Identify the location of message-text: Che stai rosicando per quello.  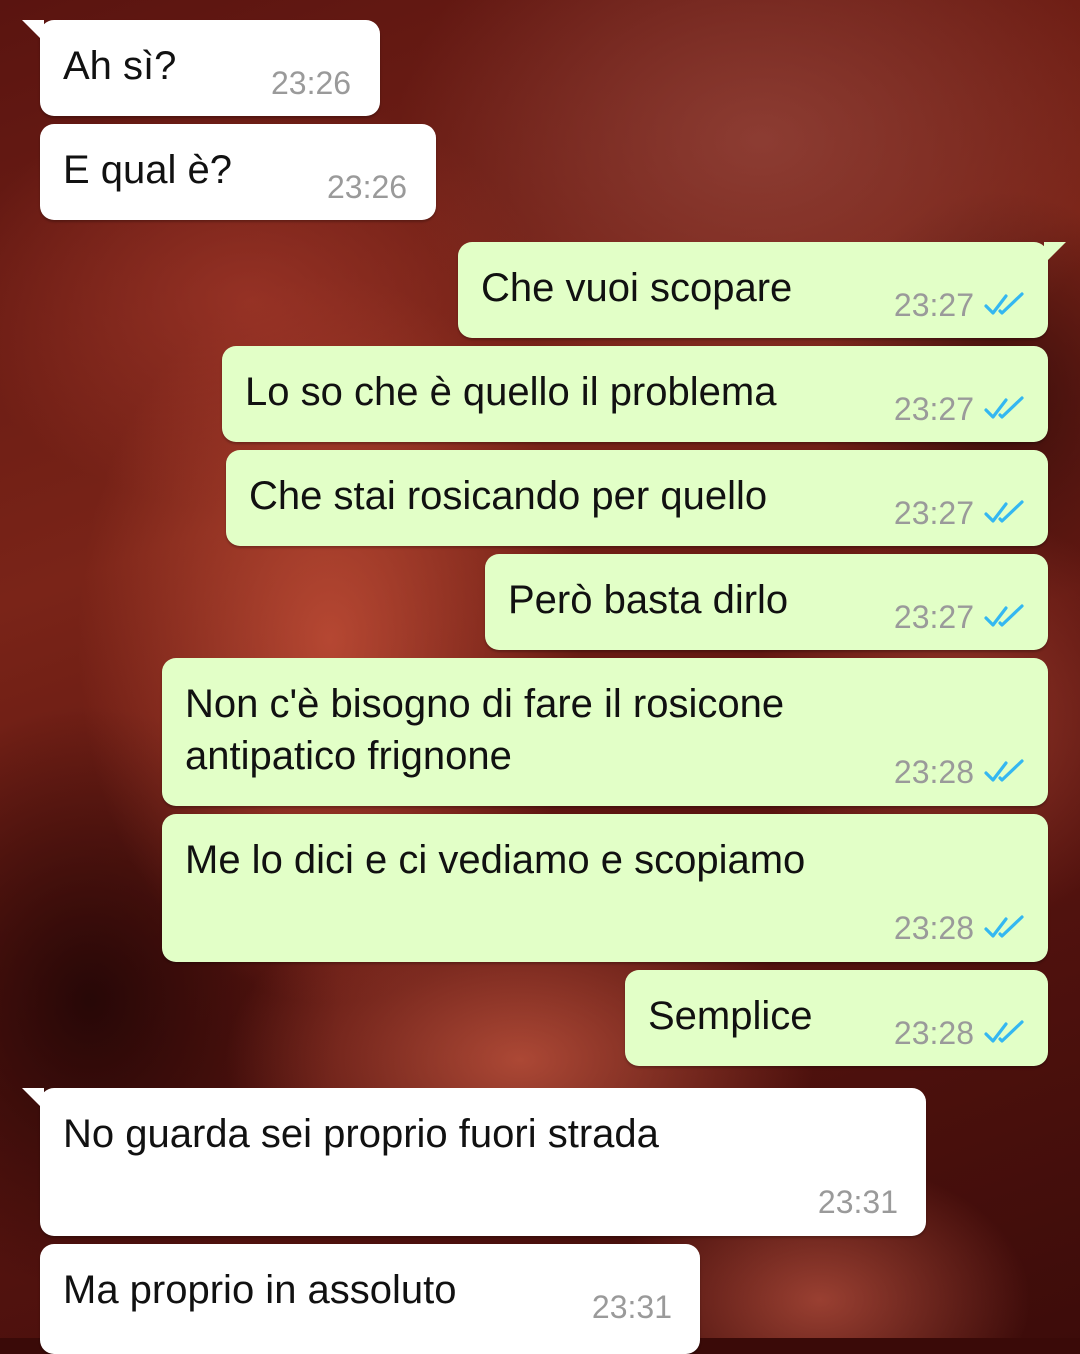
(508, 496).